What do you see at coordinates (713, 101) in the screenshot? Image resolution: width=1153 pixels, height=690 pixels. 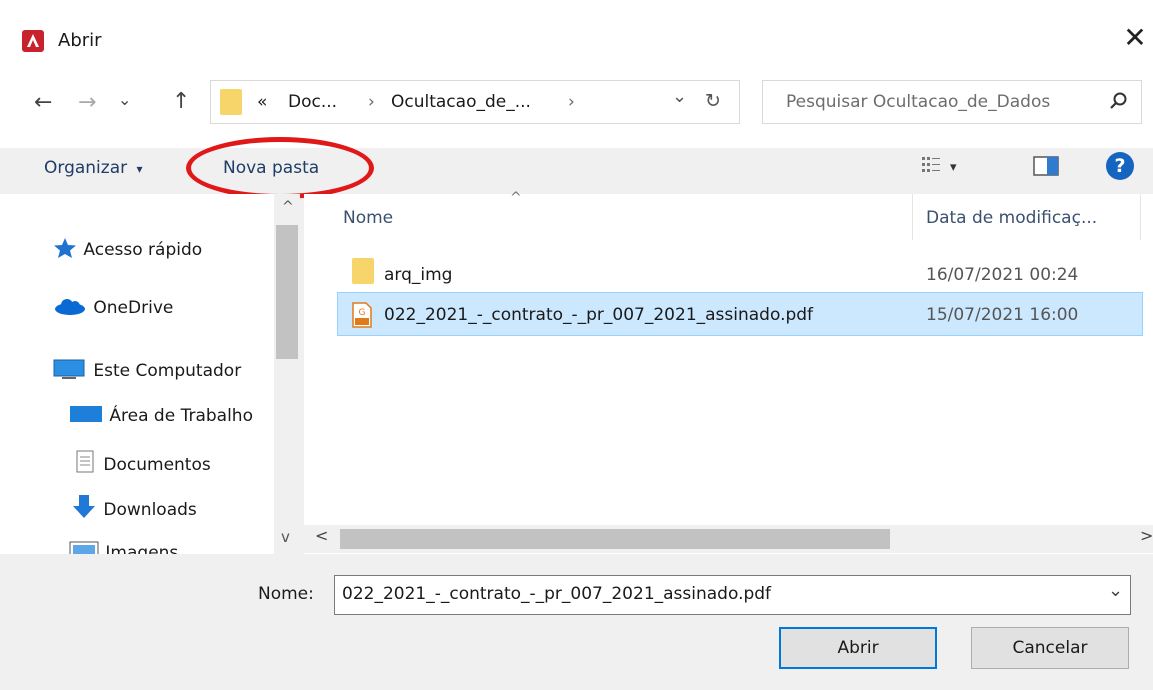 I see `refresh-icon: ↻` at bounding box center [713, 101].